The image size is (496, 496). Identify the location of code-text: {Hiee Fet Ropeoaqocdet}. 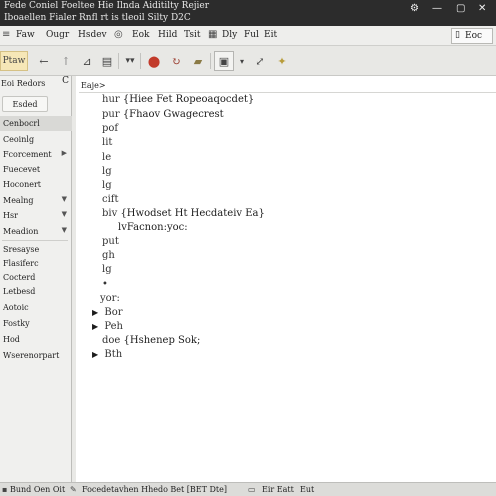
(188, 99).